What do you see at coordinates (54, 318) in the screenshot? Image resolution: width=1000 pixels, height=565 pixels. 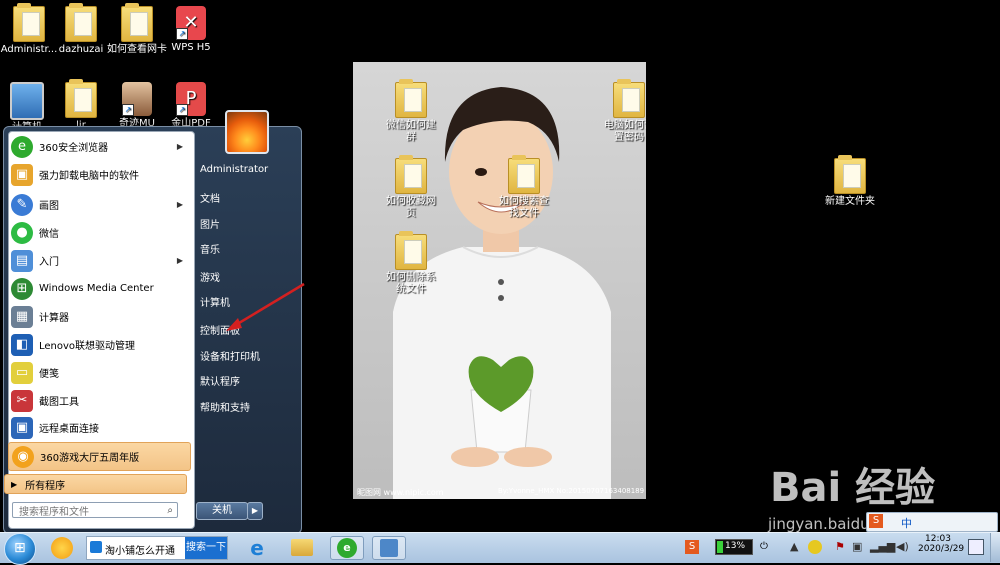 I see `menu-item-label: 计算器` at bounding box center [54, 318].